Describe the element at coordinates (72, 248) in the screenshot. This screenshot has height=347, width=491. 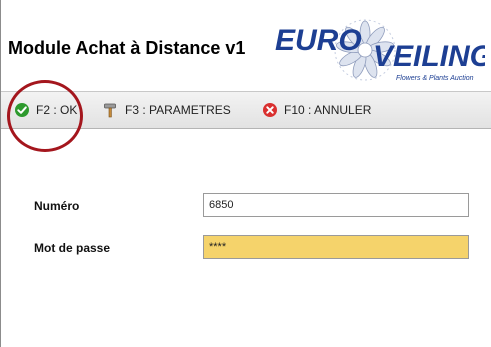
I see `password-label: Mot de passe` at that location.